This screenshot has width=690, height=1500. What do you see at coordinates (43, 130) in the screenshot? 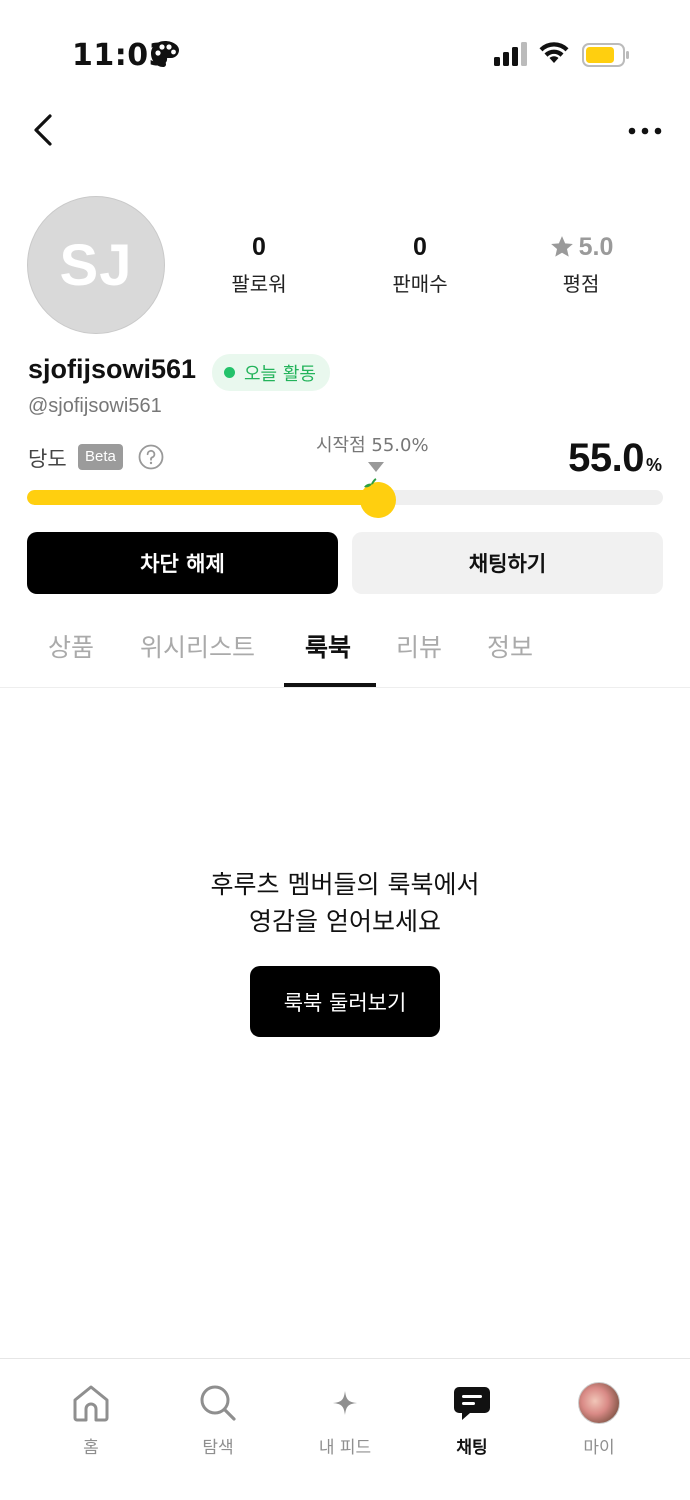
I see `chevron-left-icon` at bounding box center [43, 130].